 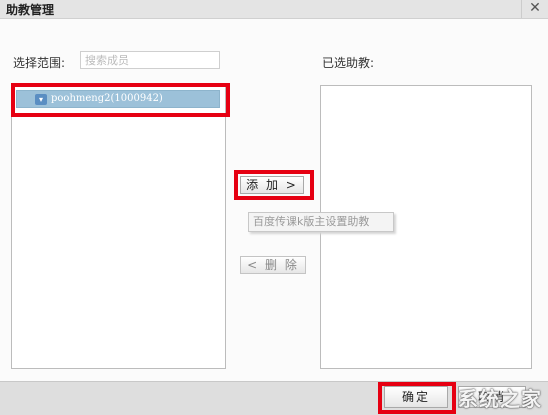 I want to click on close-button: ✕, so click(x=534, y=9).